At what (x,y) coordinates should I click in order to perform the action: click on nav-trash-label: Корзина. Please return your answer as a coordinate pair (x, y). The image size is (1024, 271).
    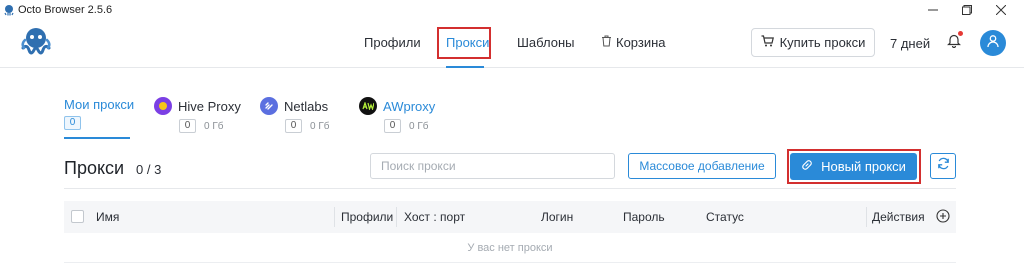
    Looking at the image, I should click on (641, 42).